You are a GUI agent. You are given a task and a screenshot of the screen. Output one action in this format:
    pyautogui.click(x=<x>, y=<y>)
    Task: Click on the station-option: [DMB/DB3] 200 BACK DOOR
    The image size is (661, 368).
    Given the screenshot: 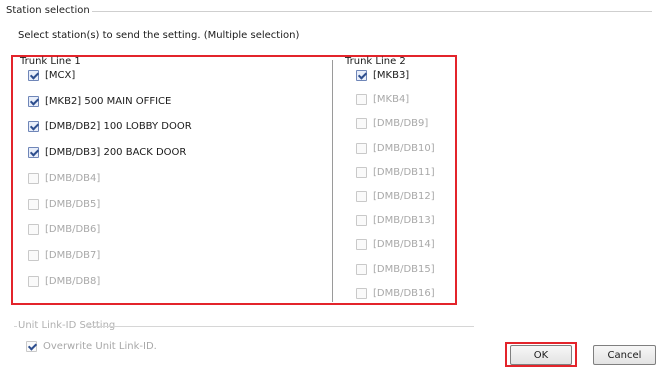 What is the action you would take?
    pyautogui.click(x=107, y=152)
    